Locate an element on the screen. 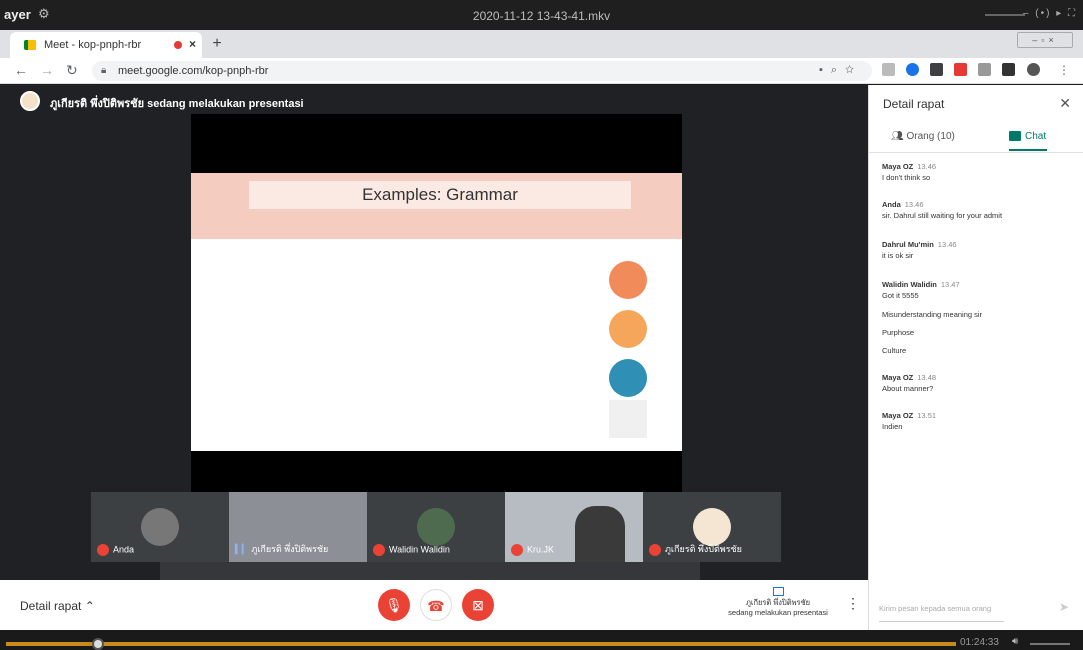 The width and height of the screenshot is (1083, 650). participant-name: Anda is located at coordinates (124, 549).